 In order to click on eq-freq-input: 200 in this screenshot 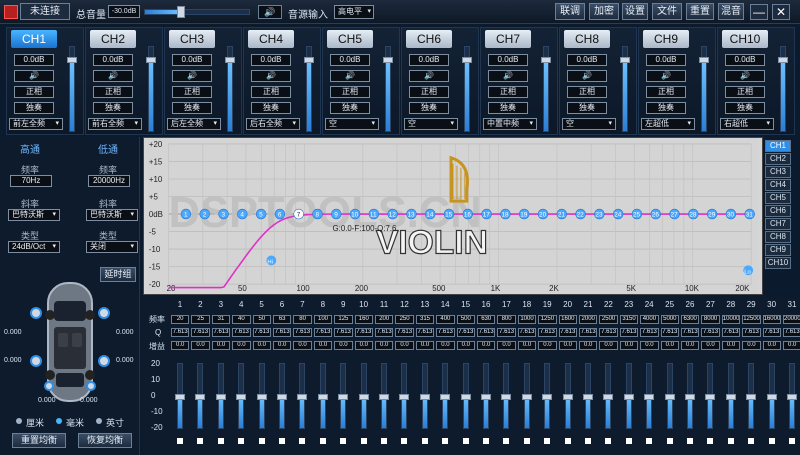, I will do `click(384, 319)`.